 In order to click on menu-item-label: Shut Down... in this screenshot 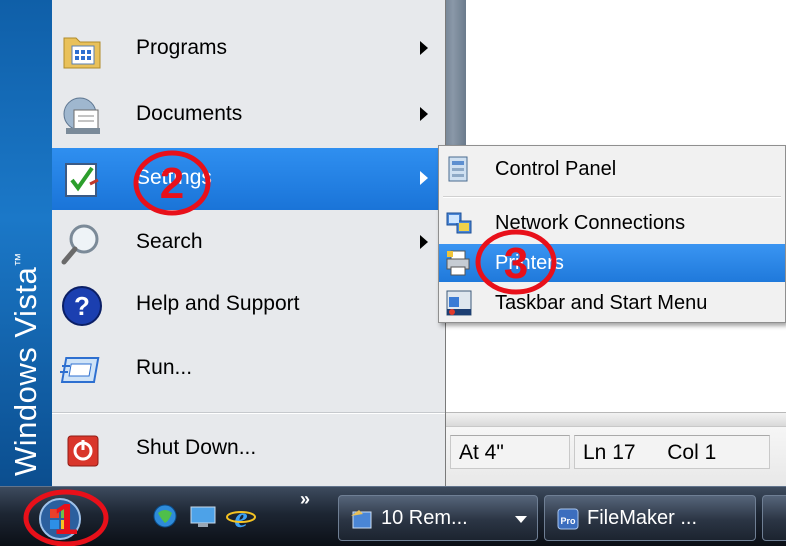, I will do `click(196, 447)`.